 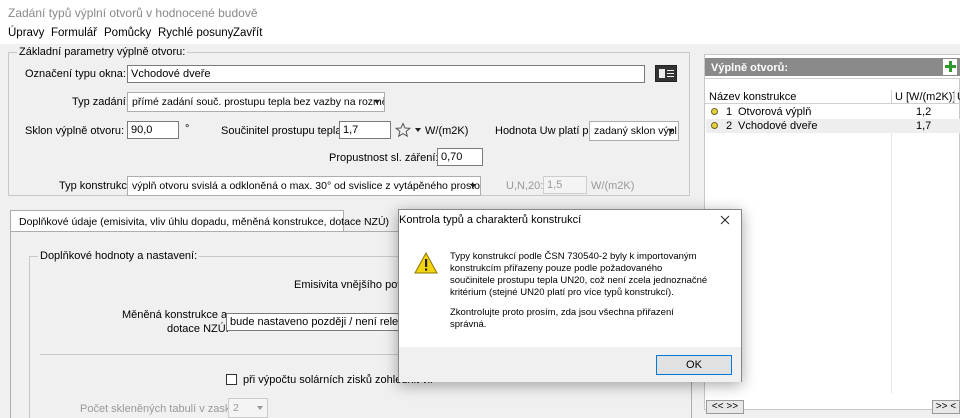 What do you see at coordinates (613, 186) in the screenshot?
I see `un20-unit: W/(m2K)` at bounding box center [613, 186].